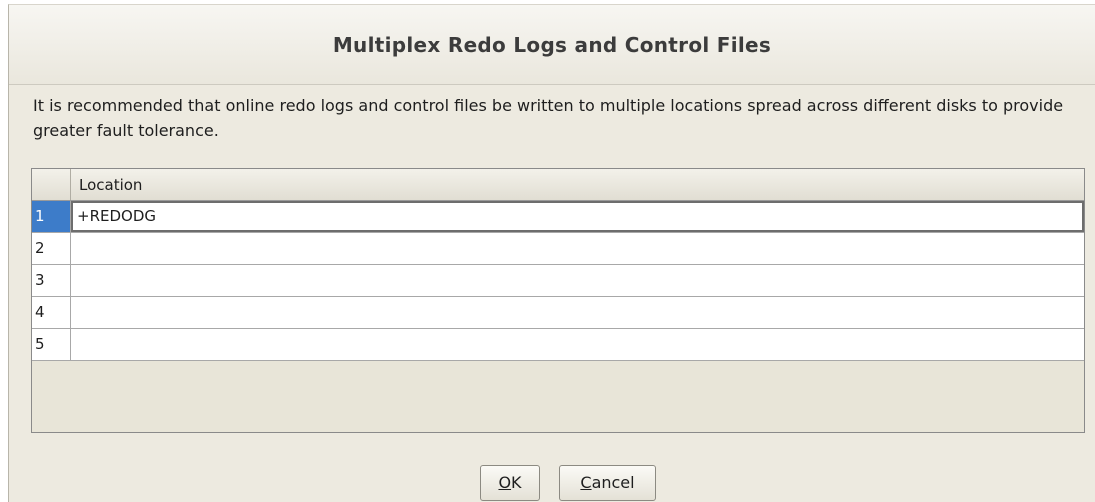  I want to click on row-number: 5, so click(51, 344).